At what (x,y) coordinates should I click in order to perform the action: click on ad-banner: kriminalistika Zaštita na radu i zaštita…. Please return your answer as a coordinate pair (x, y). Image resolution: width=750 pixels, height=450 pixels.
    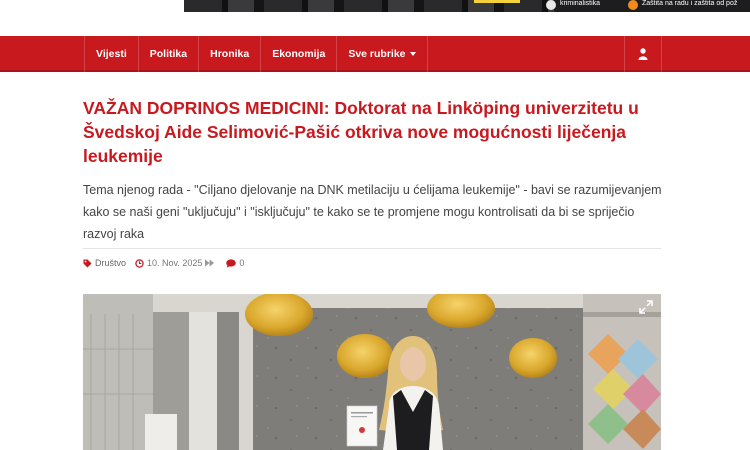
    Looking at the image, I should click on (467, 6).